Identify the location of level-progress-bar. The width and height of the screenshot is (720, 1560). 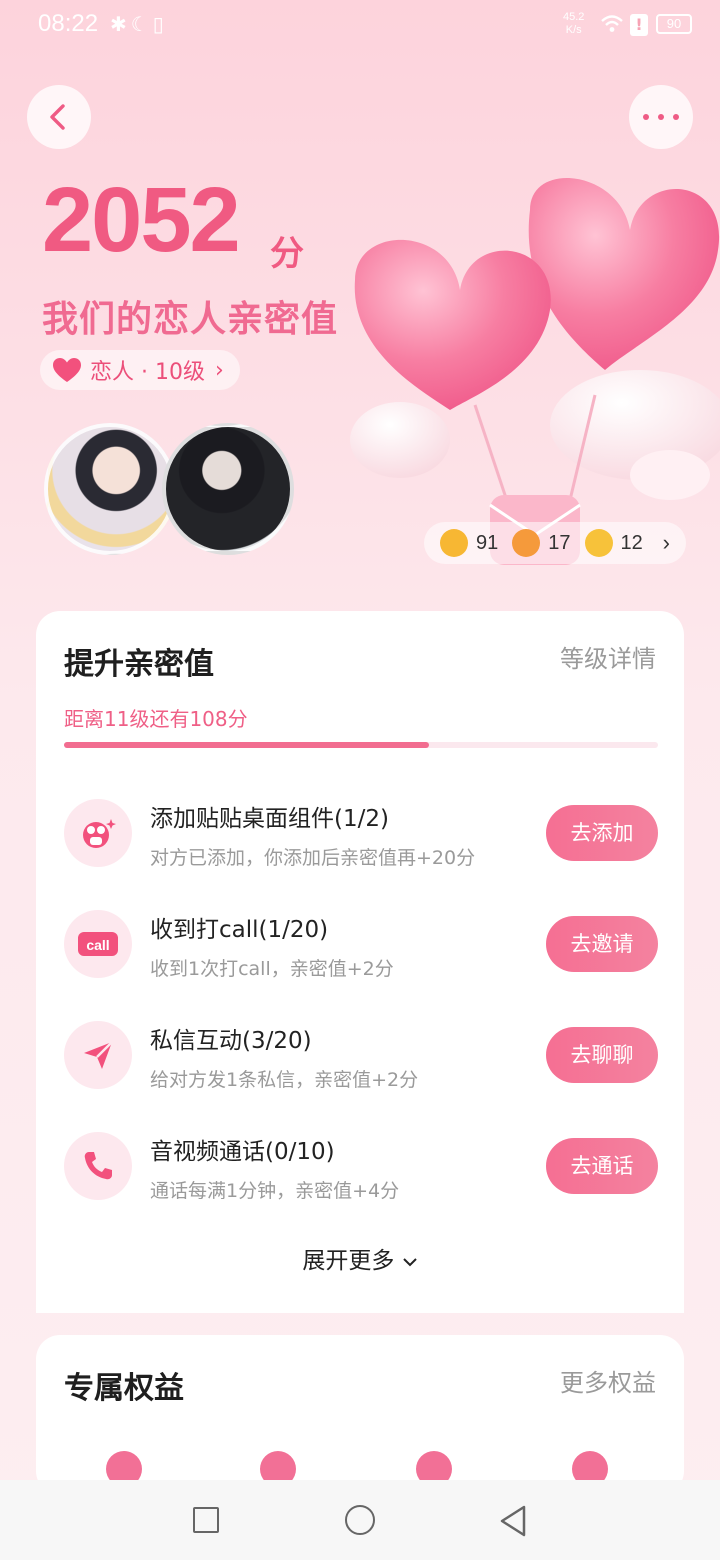
(361, 745).